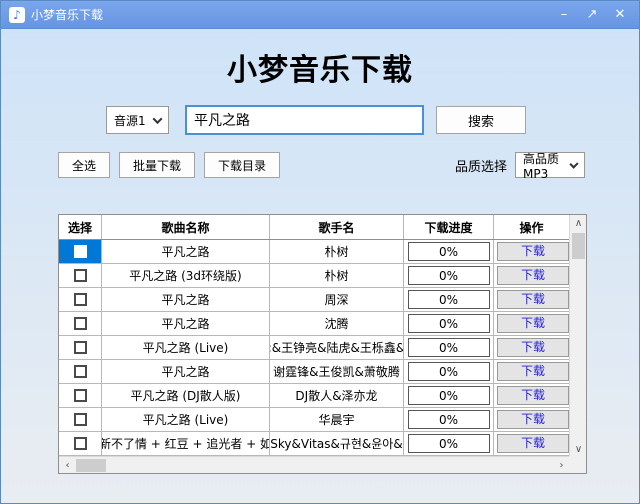 The width and height of the screenshot is (640, 504). Describe the element at coordinates (577, 336) in the screenshot. I see `vertical-scrollbar: ∧ ∨` at that location.